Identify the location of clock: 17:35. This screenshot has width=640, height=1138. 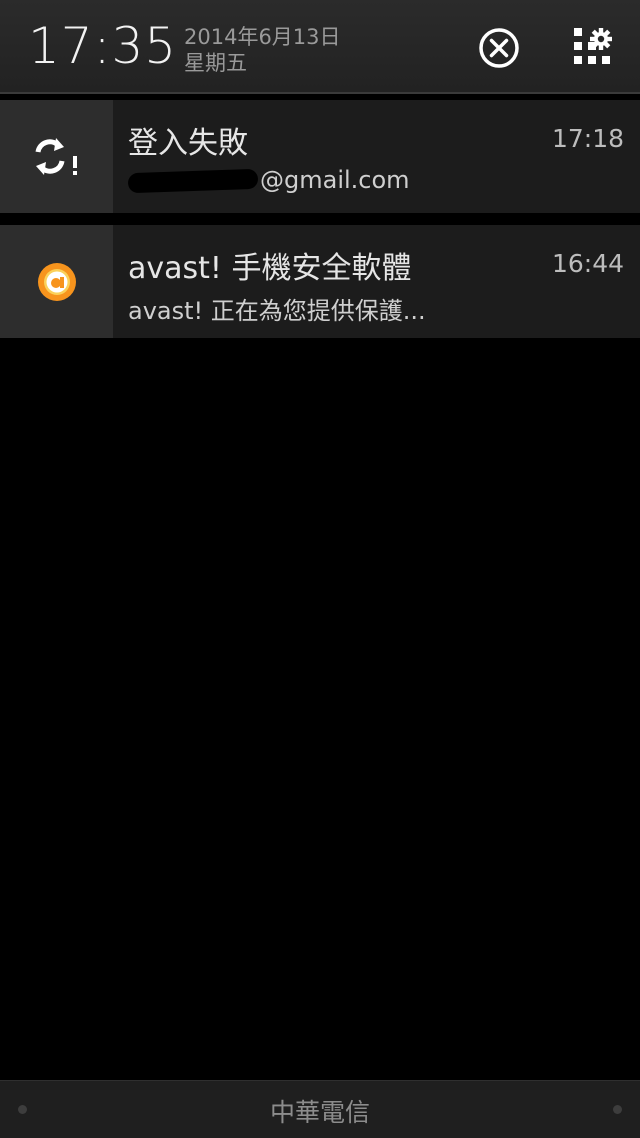
(103, 46).